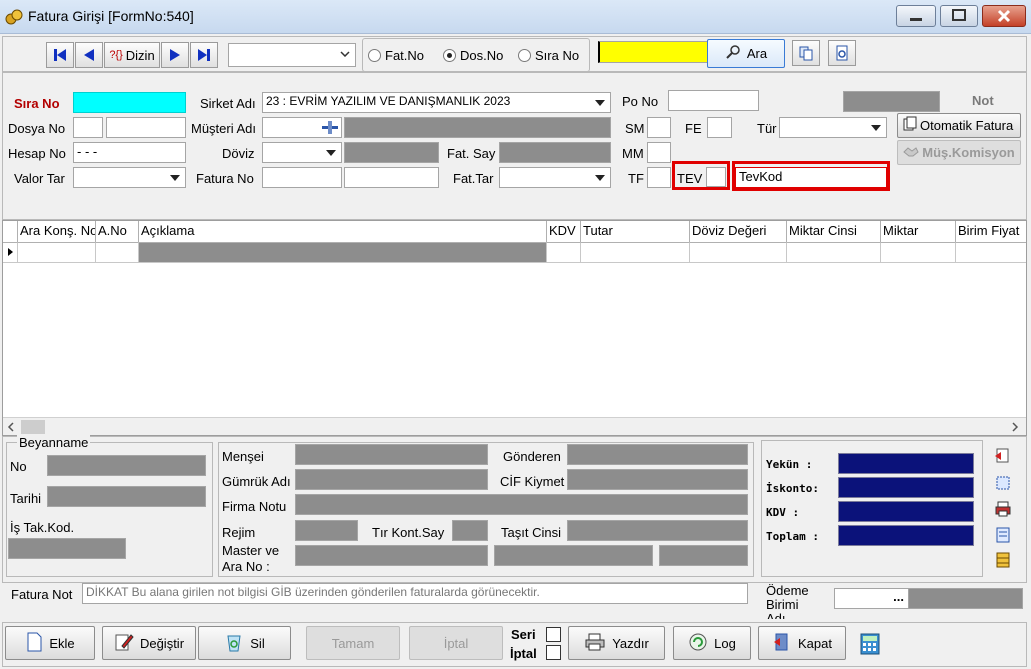  What do you see at coordinates (523, 653) in the screenshot?
I see `iptal-check-label: İptal` at bounding box center [523, 653].